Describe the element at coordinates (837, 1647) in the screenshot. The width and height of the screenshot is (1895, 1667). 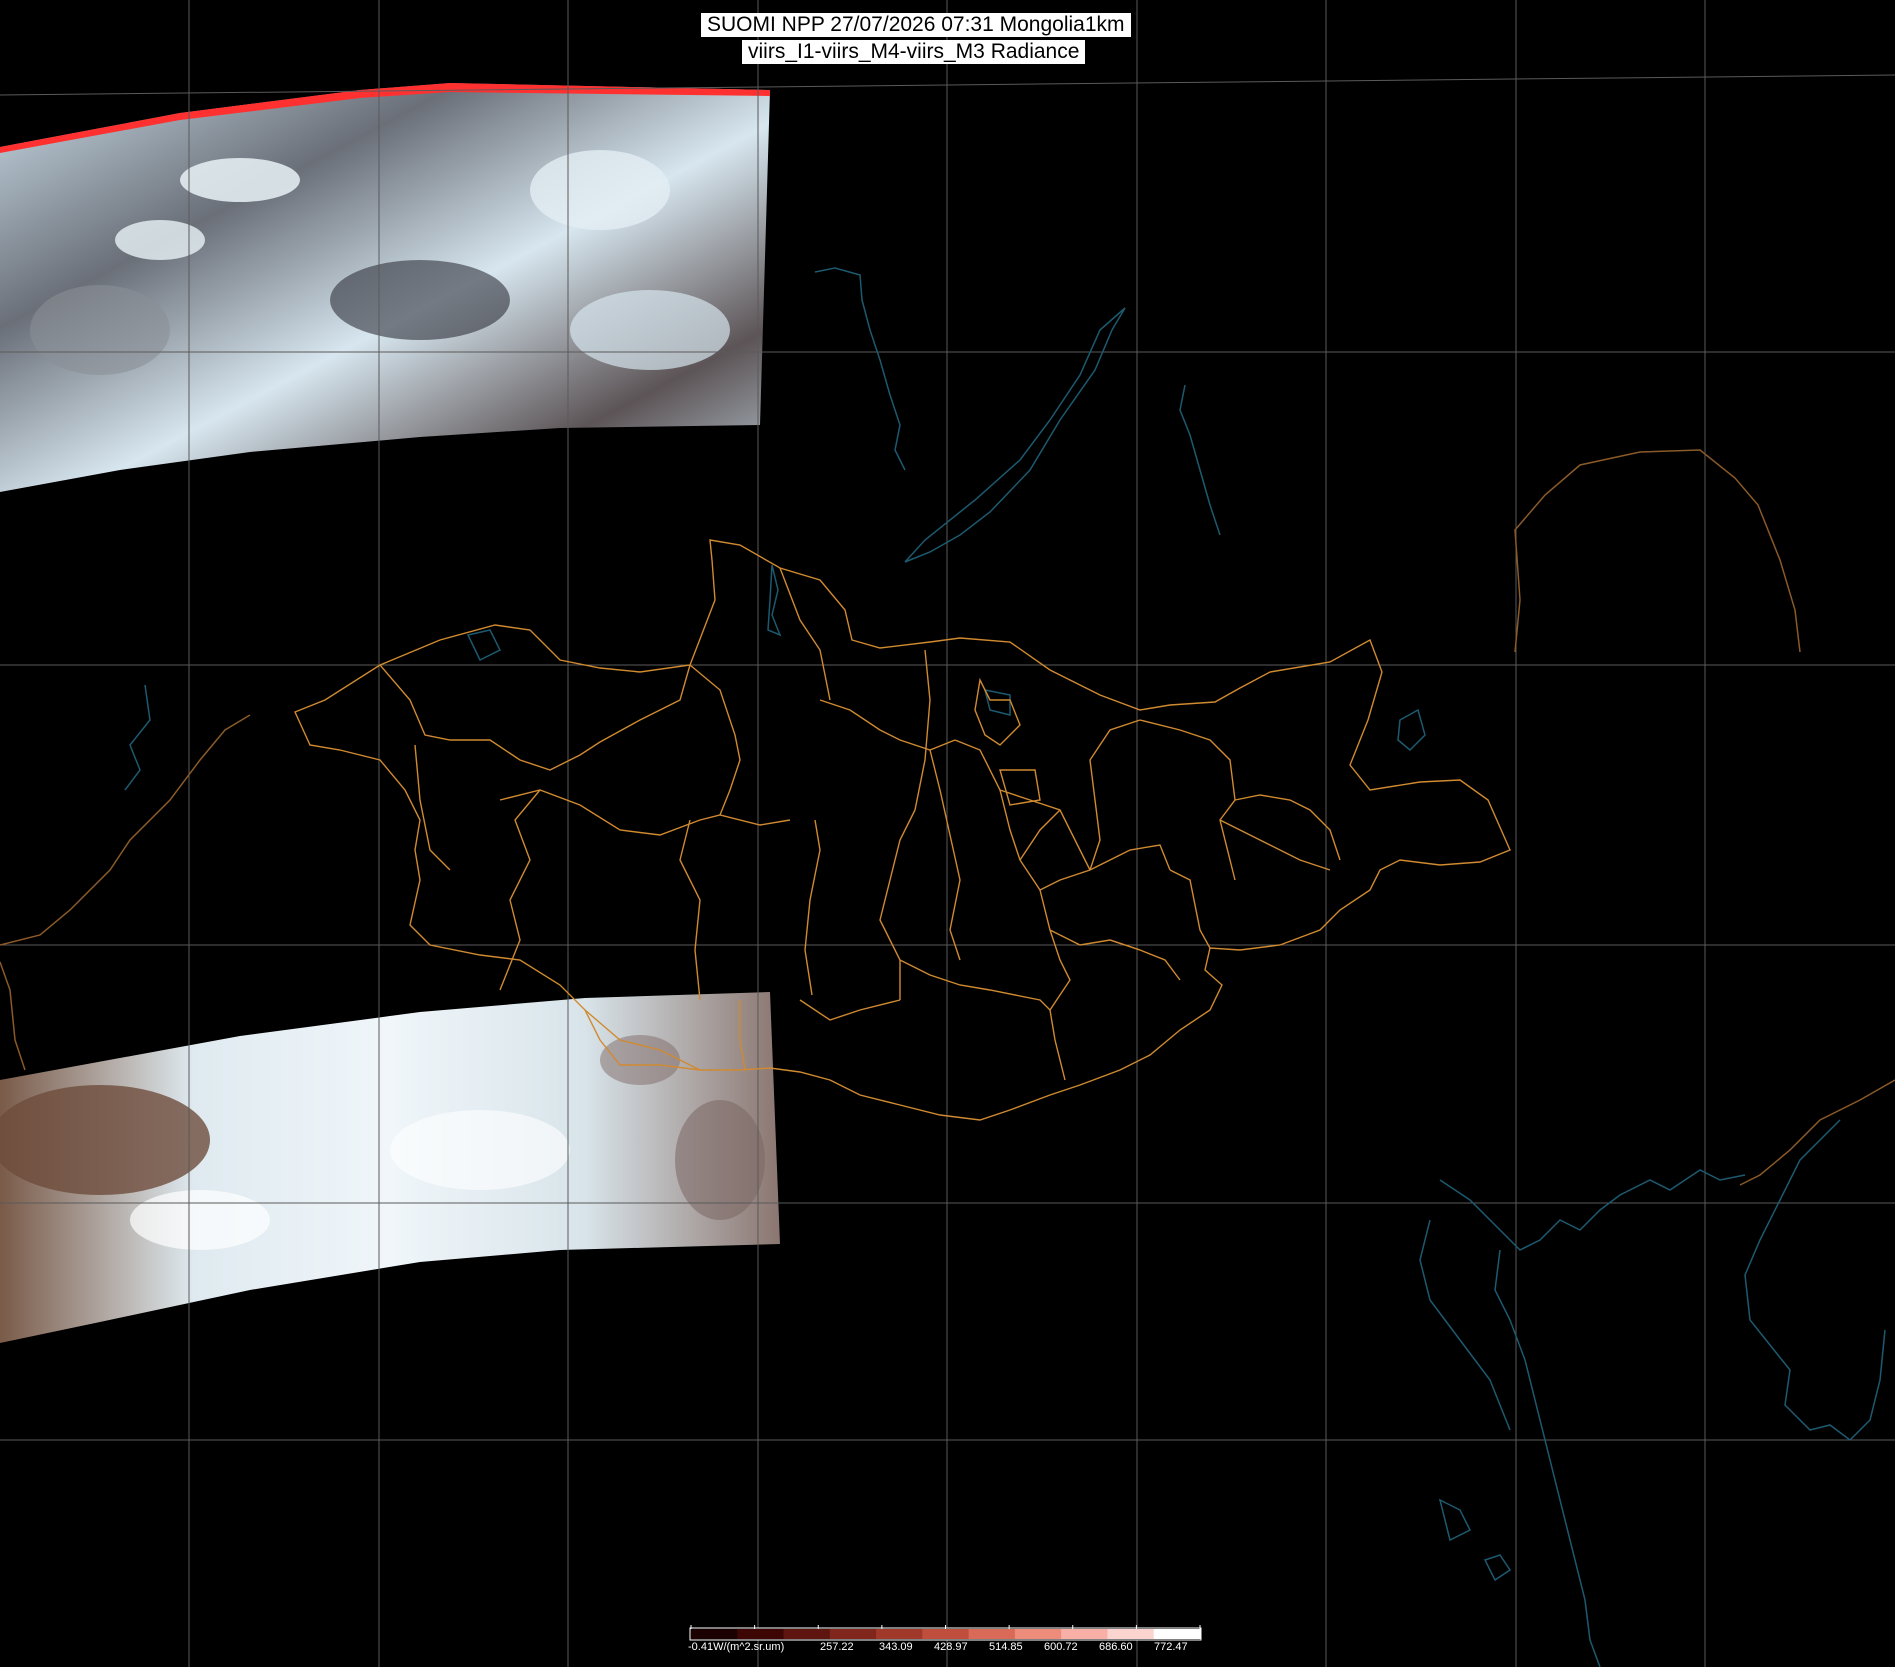
I see `colorbar-tick-label: 257.22` at that location.